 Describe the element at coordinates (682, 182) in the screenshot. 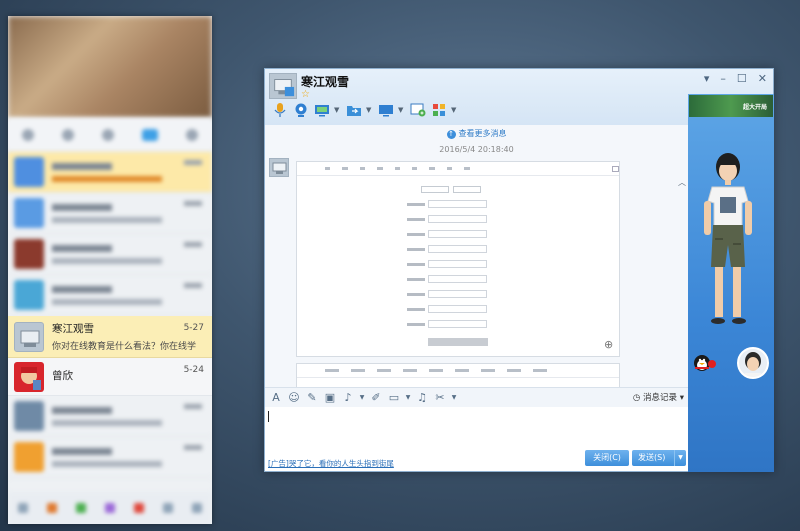

I see `collapse-up-icon: ︿` at that location.